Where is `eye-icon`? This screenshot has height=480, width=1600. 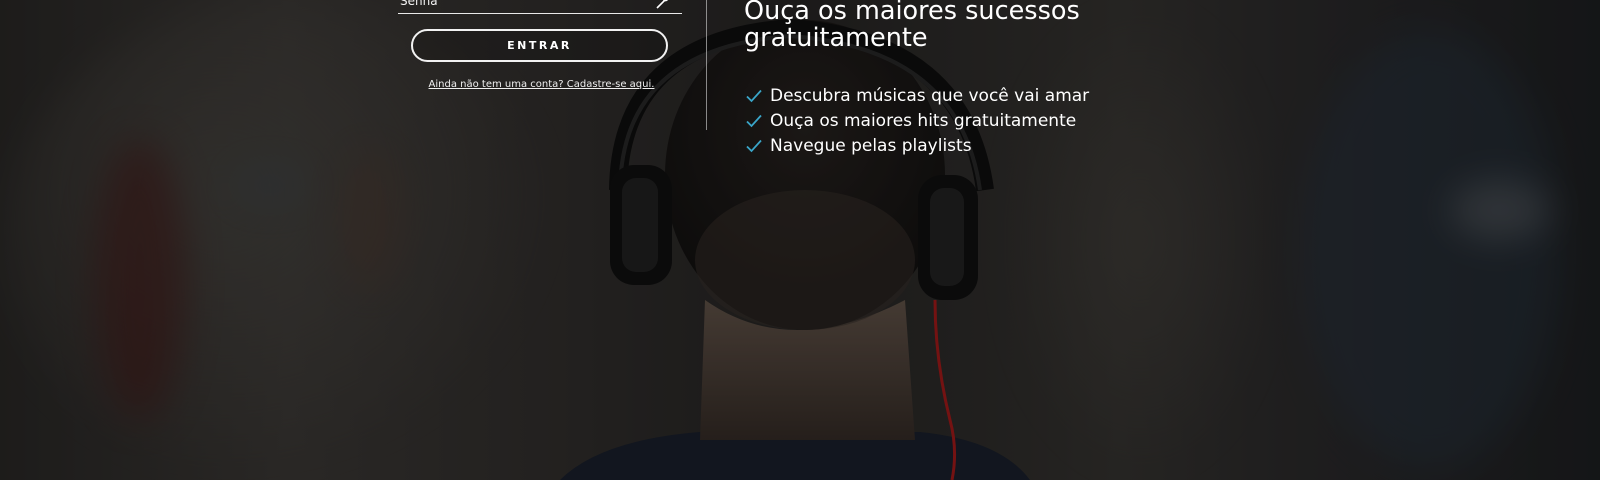
eye-icon is located at coordinates (662, 4).